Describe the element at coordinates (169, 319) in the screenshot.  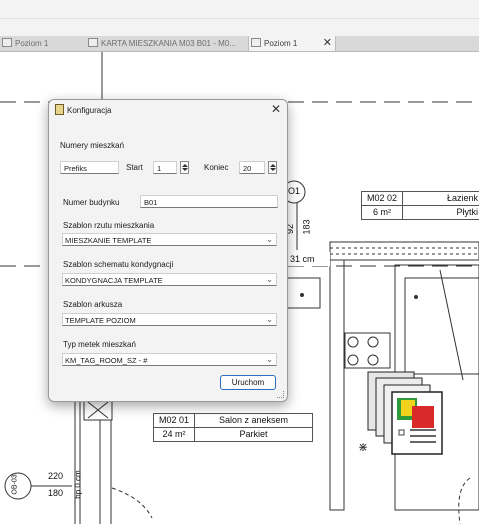
I see `sheet-template-select: TEMPLATE POZIOM ⌄` at that location.